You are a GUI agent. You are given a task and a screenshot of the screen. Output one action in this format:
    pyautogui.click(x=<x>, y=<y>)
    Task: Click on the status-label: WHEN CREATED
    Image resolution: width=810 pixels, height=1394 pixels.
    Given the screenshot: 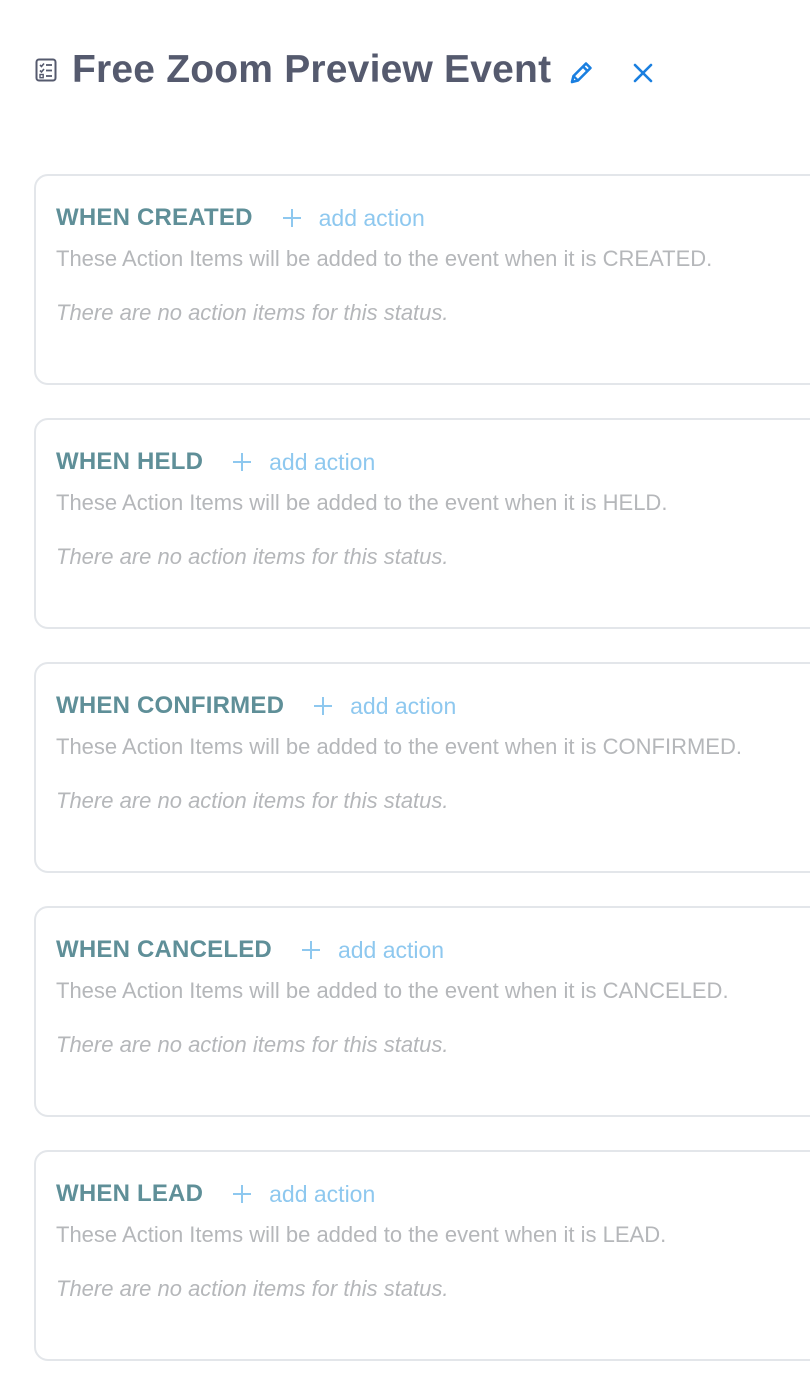 What is the action you would take?
    pyautogui.click(x=154, y=217)
    